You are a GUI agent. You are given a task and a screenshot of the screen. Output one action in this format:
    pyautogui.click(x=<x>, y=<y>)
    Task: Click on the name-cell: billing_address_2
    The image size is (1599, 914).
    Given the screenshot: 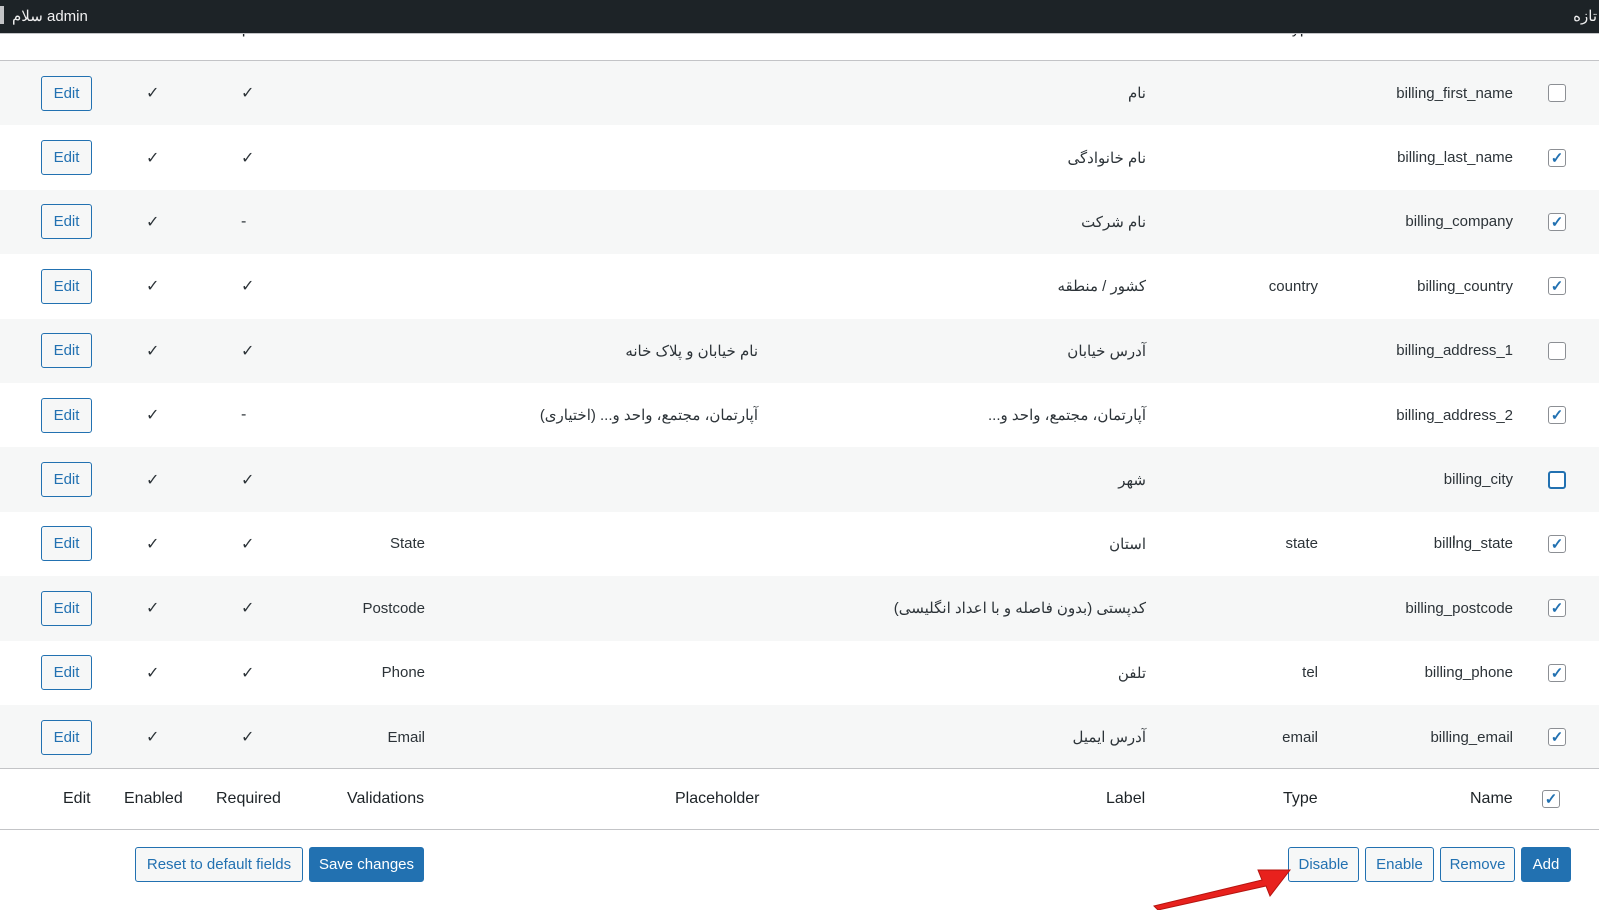 What is the action you would take?
    pyautogui.click(x=1454, y=415)
    